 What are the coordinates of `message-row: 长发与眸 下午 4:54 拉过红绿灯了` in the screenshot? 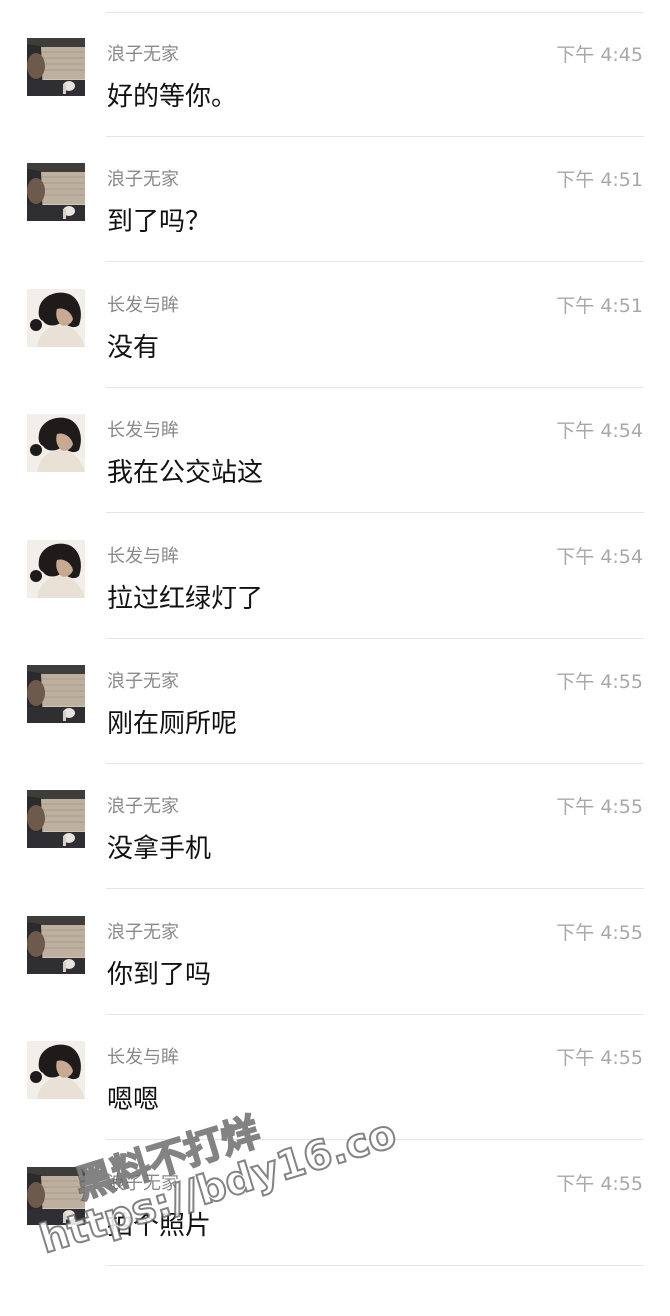 It's located at (335, 576).